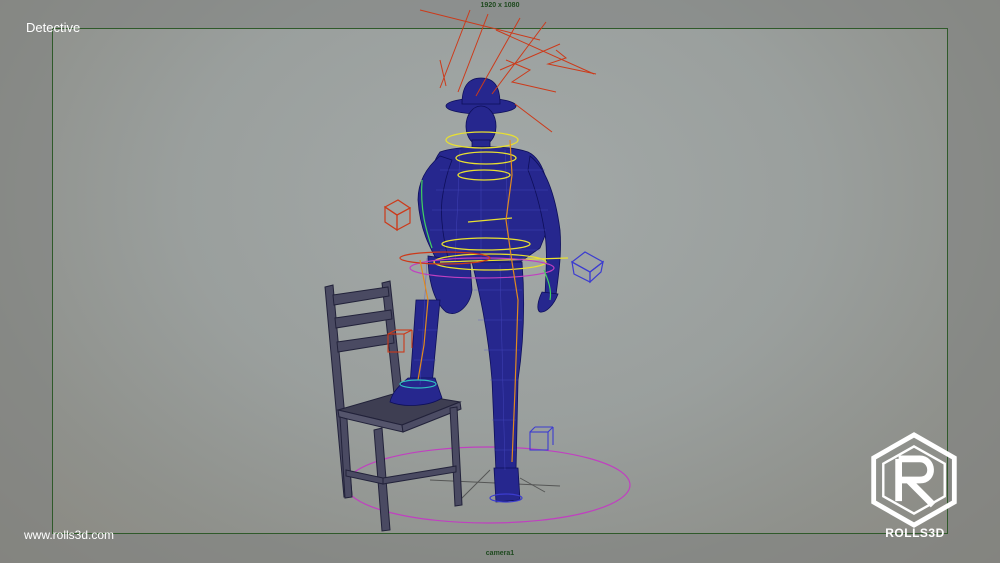  What do you see at coordinates (500, 5) in the screenshot?
I see `resolution-gate-label: 1920 x 1080` at bounding box center [500, 5].